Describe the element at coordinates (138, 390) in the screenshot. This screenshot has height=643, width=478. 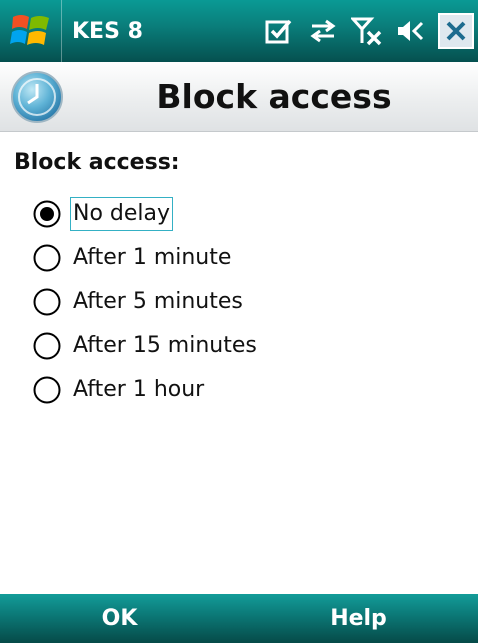
I see `option-label: After 1 hour` at that location.